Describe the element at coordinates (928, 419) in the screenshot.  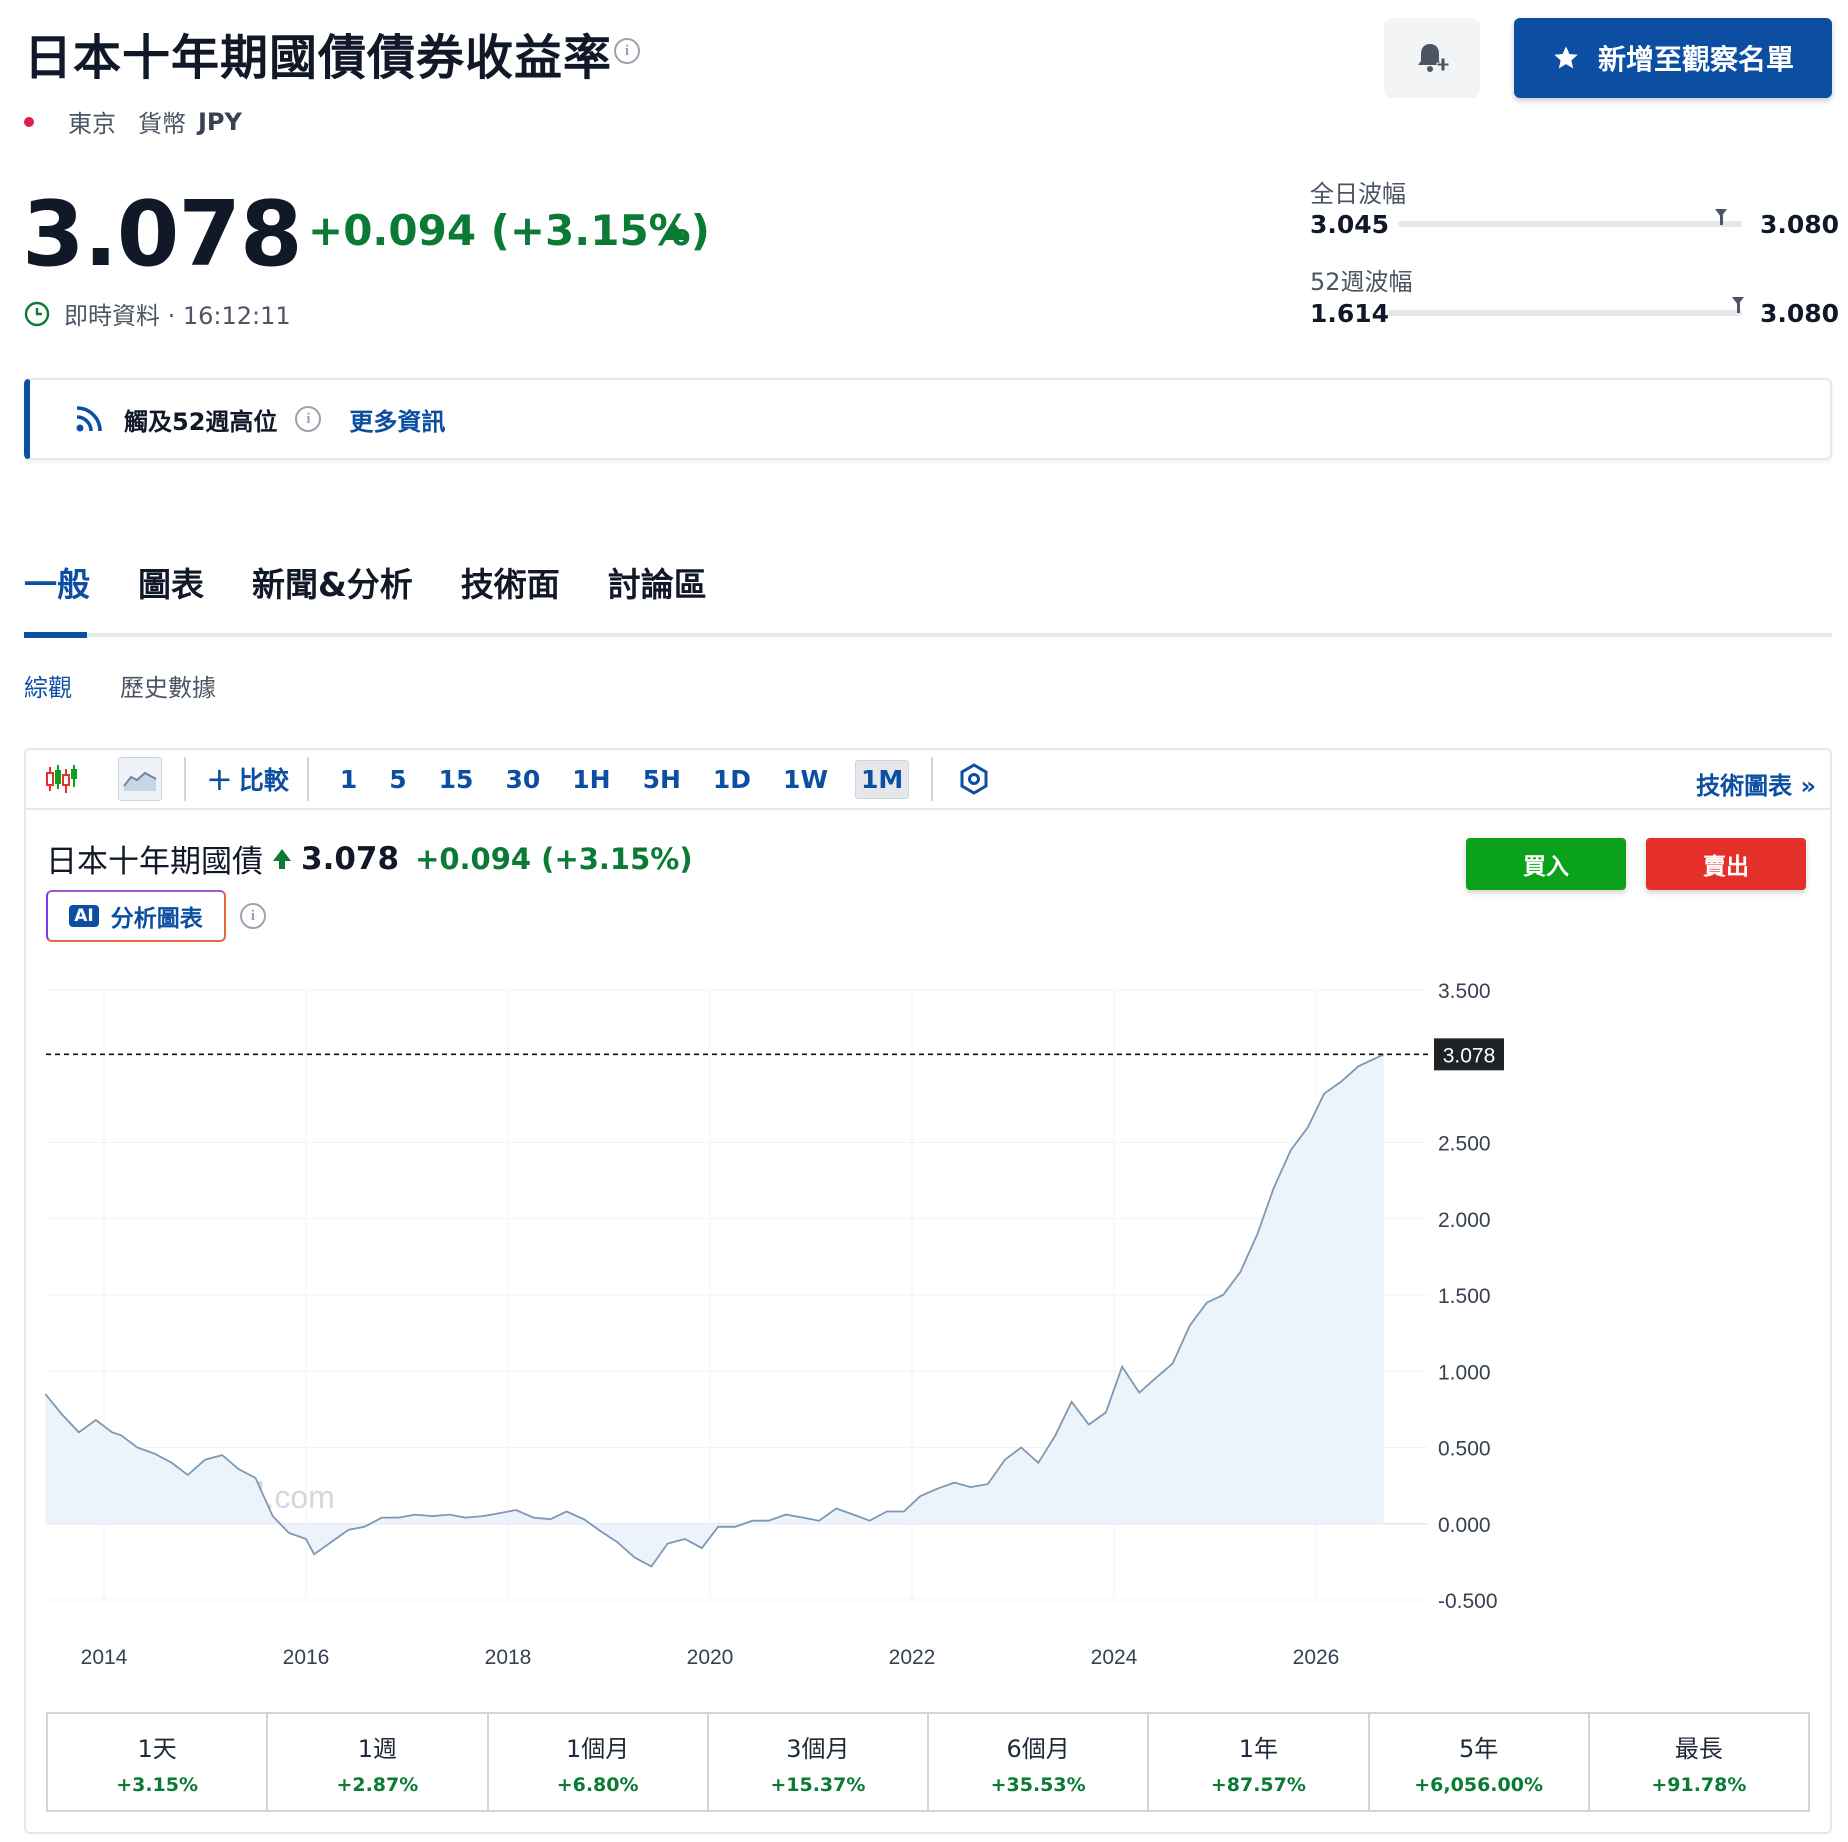
I see `signal-alert-bar: 觸及52週高位 i 更多資訊` at that location.